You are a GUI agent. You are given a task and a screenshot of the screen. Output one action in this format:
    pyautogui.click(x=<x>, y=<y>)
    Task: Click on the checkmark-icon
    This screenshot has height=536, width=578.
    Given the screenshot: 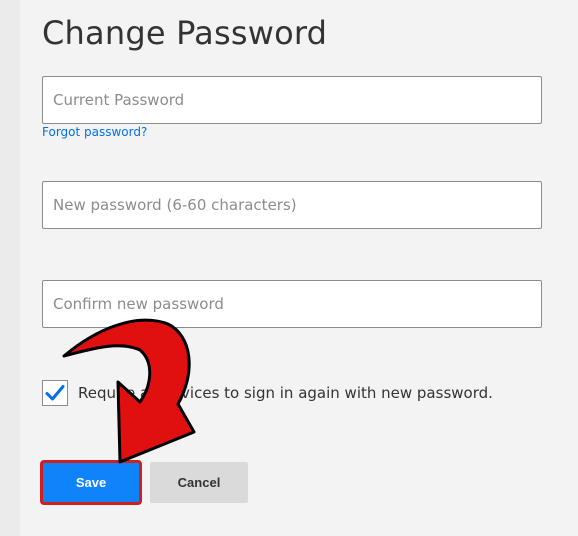 What is the action you would take?
    pyautogui.click(x=55, y=393)
    